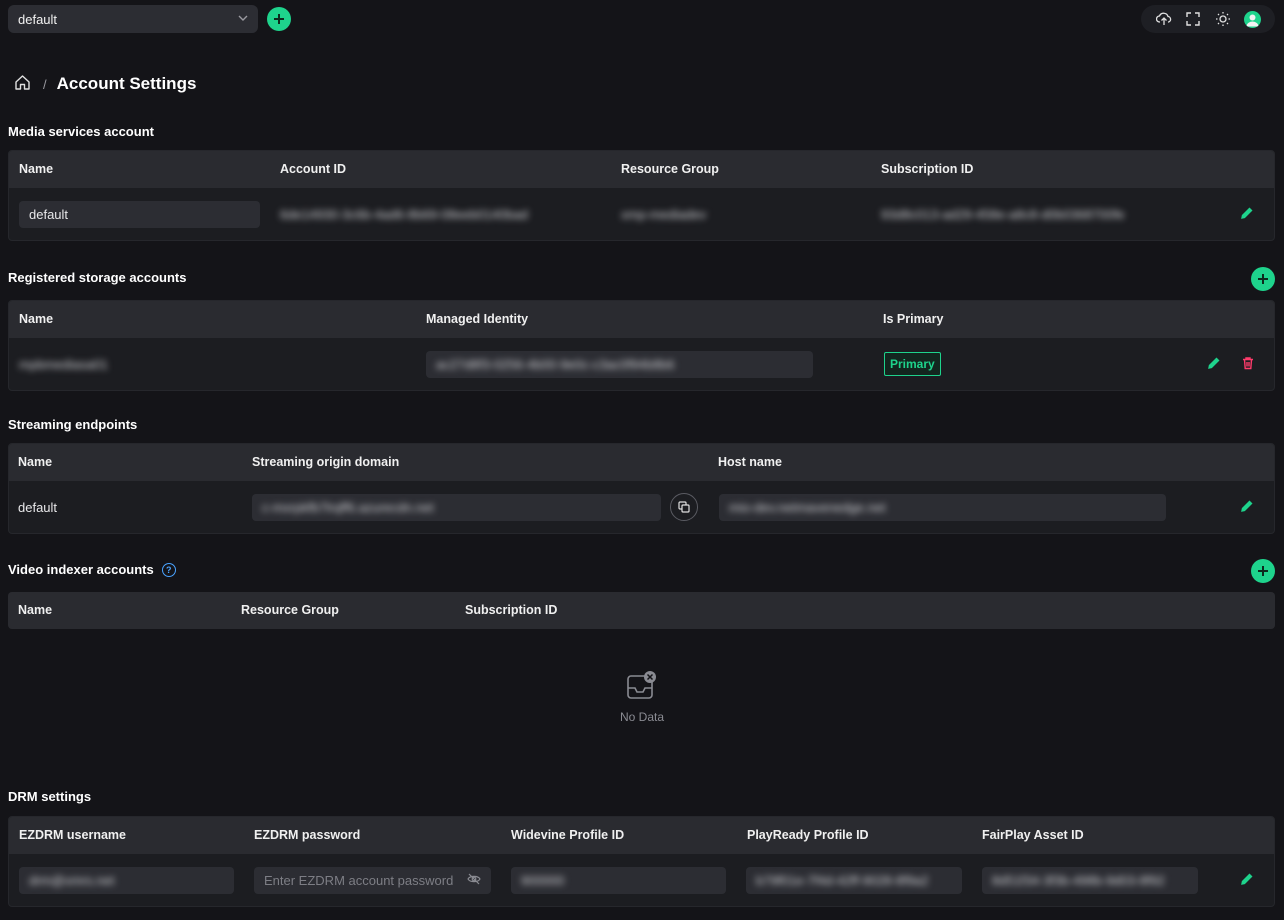 The image size is (1284, 920). I want to click on add-account-button, so click(279, 19).